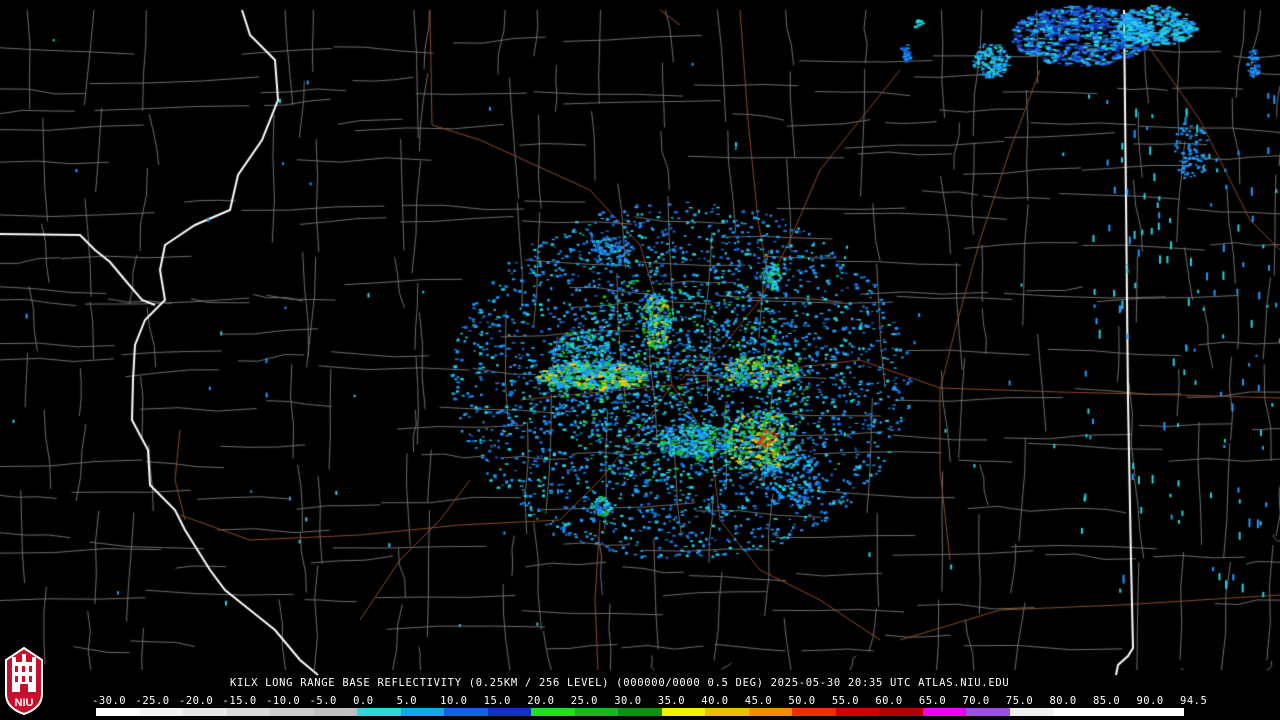 This screenshot has height=720, width=1280. Describe the element at coordinates (1019, 701) in the screenshot. I see `scale-label: 75.0` at that location.